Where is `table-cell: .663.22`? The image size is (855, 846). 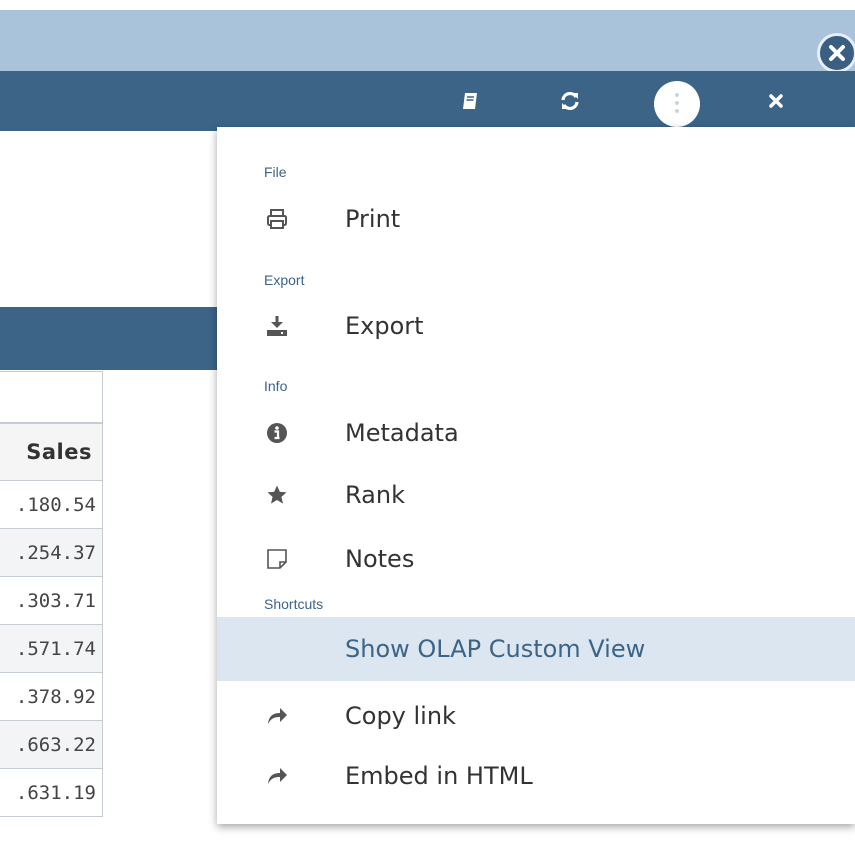
table-cell: .663.22 is located at coordinates (51, 745).